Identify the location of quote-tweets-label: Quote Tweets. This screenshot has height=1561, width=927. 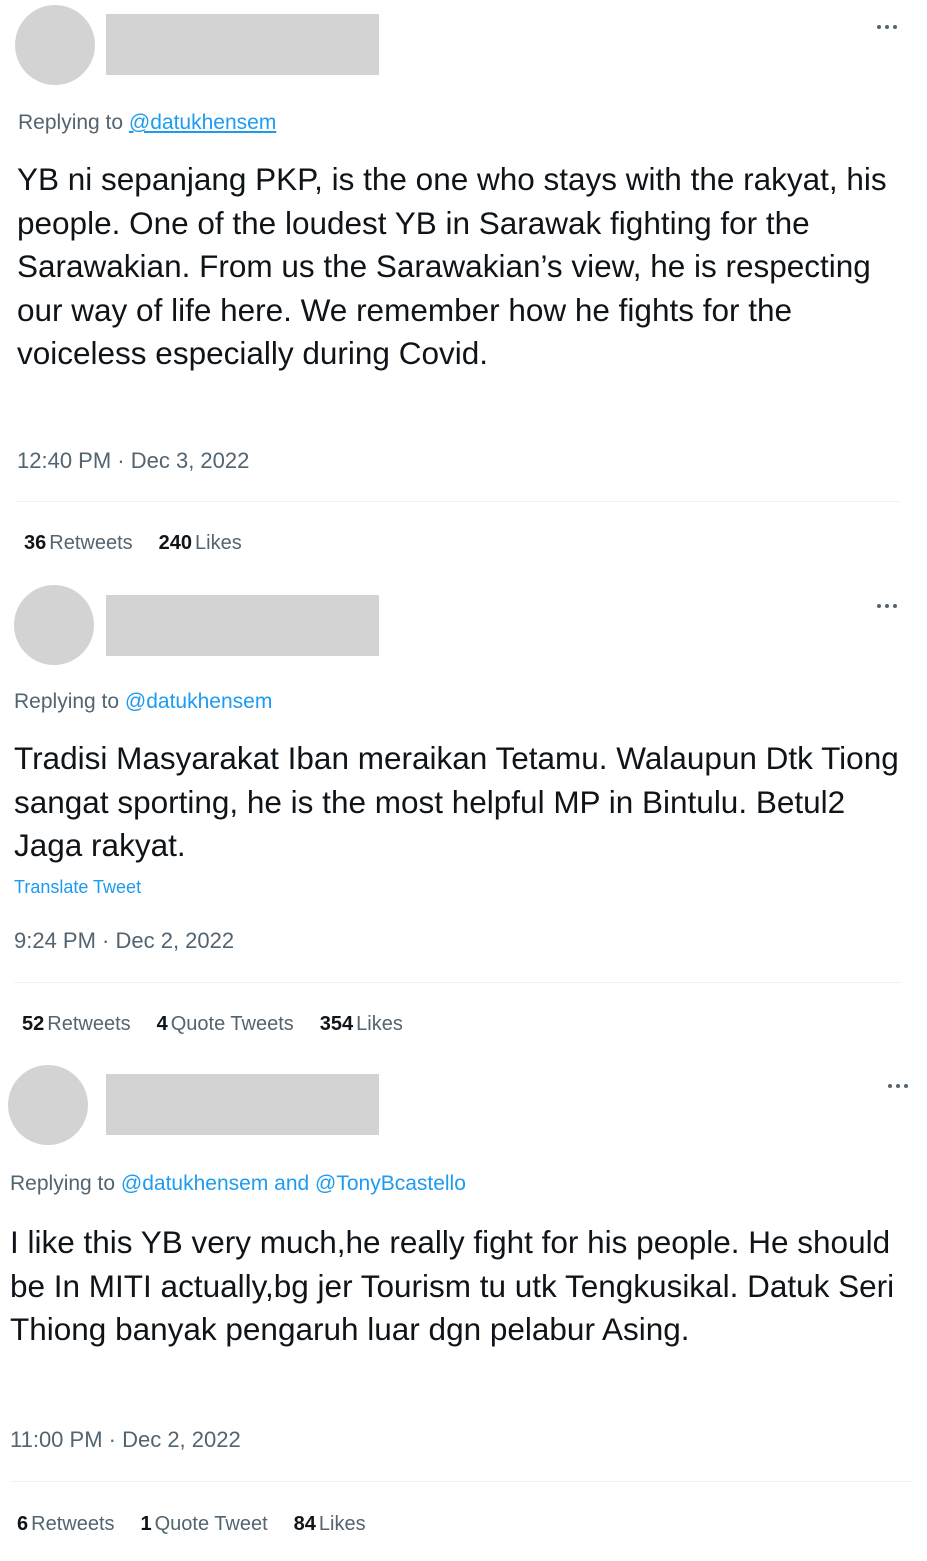
(232, 1024).